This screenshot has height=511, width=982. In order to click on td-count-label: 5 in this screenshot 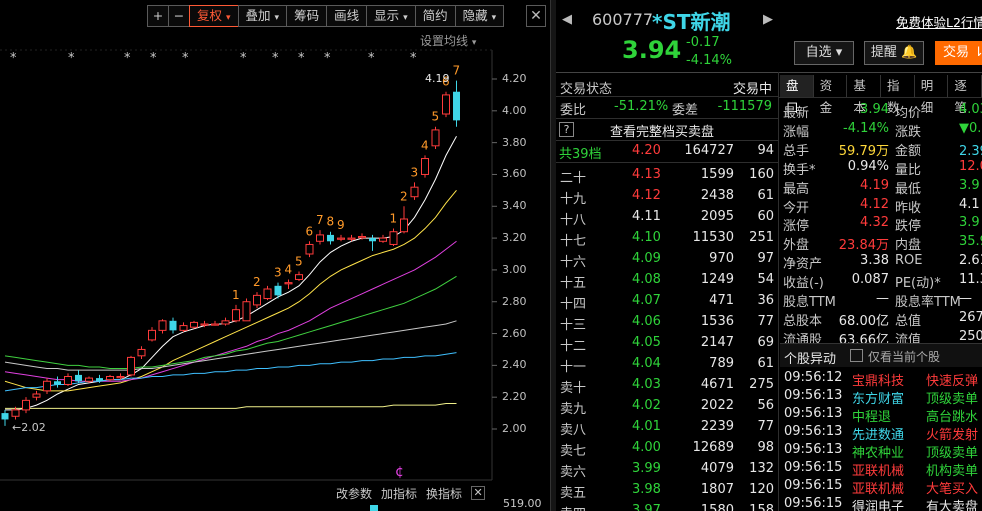, I will do `click(436, 117)`.